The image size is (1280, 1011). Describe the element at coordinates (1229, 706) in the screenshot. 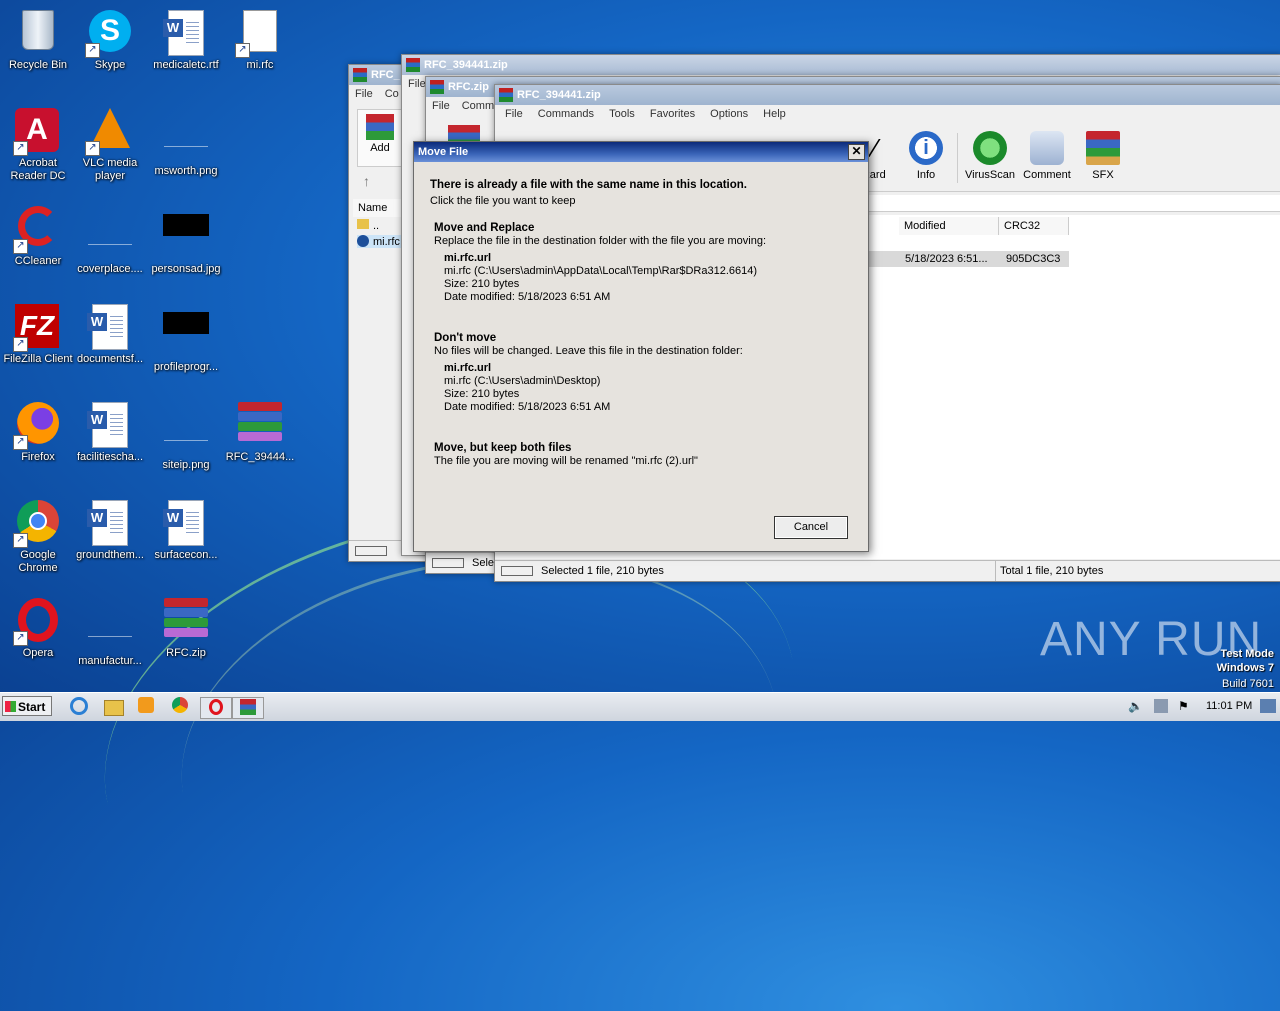

I see `clock: 11:01 PM` at that location.